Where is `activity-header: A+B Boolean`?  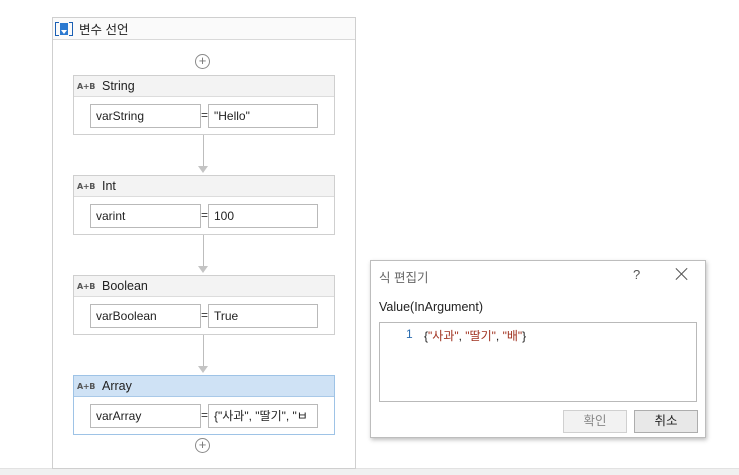 activity-header: A+B Boolean is located at coordinates (204, 286).